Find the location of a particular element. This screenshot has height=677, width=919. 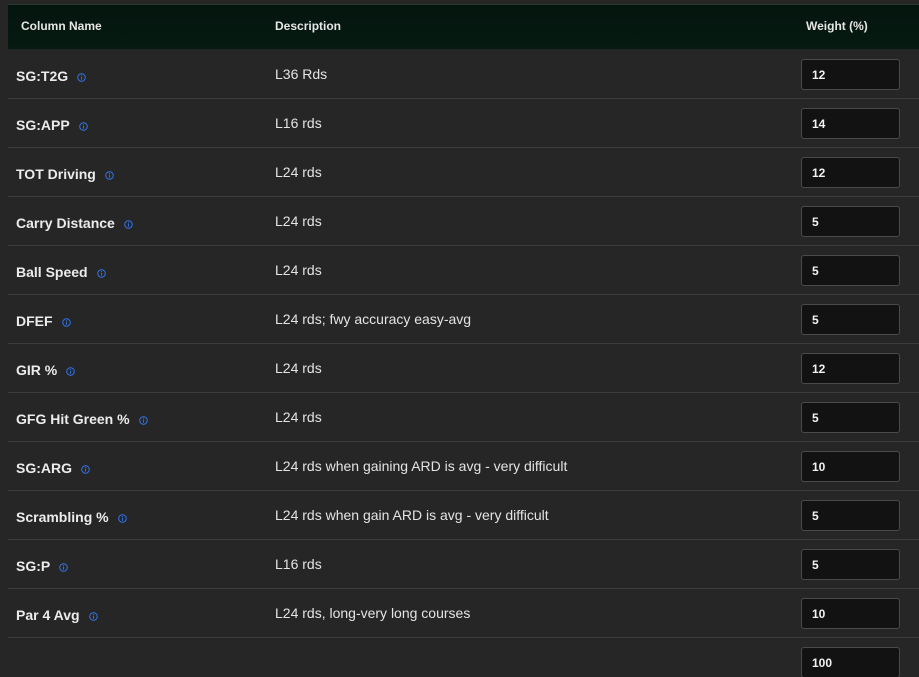

row-name: SG:P is located at coordinates (42, 566).